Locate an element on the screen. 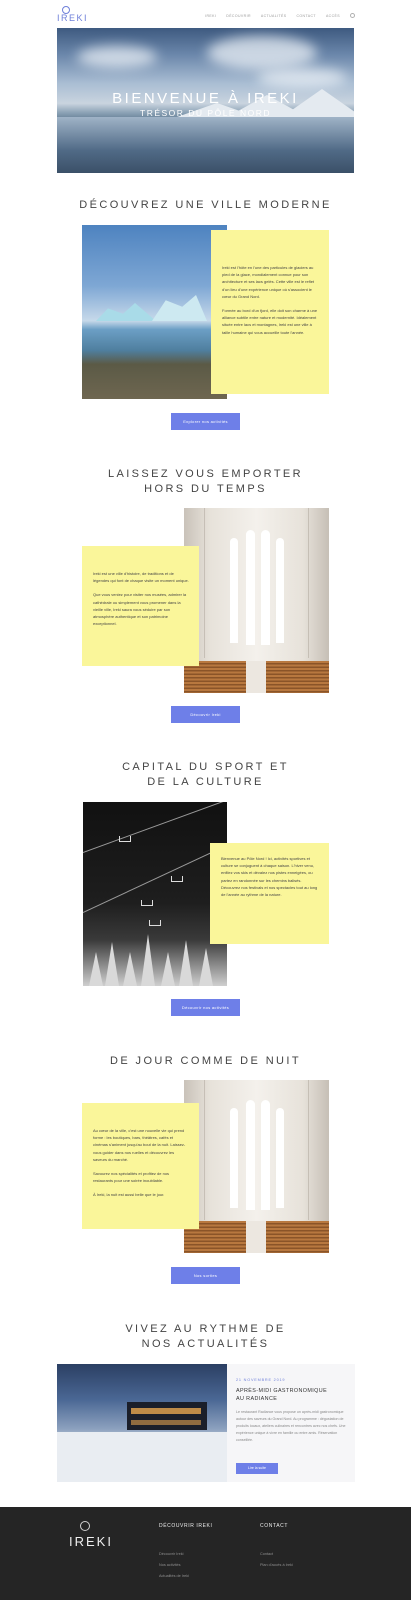 This screenshot has height=1600, width=411. section-title: DÉCOUVREZ UNE VILLE MODERNE is located at coordinates (205, 205).